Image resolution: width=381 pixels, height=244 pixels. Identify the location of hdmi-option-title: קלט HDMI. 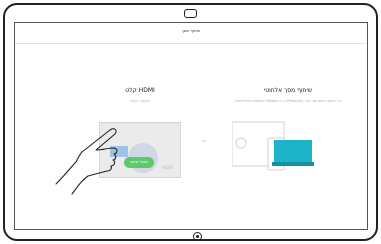
(140, 90).